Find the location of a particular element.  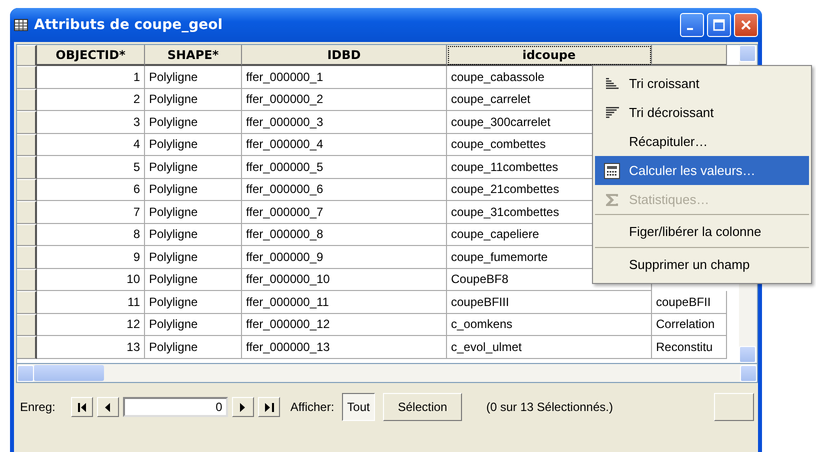

table-cell: ffer_000000_6 is located at coordinates (344, 189).